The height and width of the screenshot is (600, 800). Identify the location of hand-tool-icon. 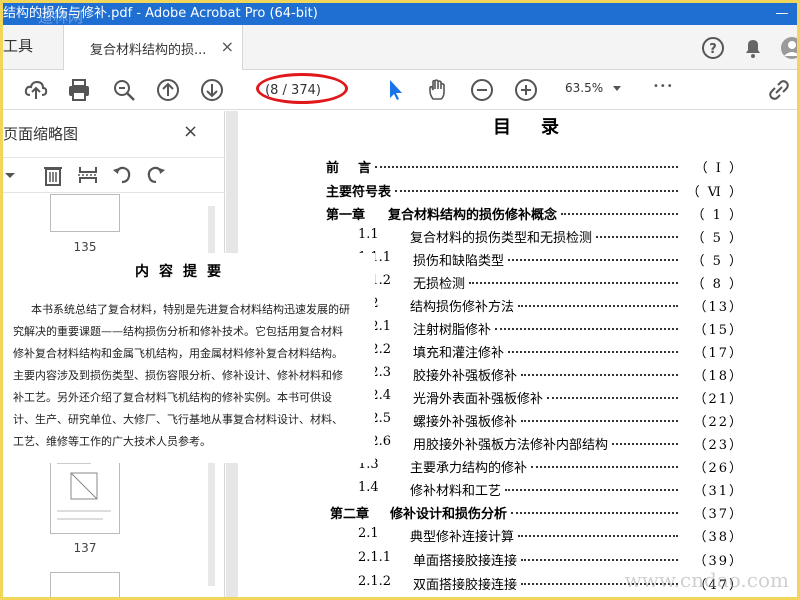
(438, 90).